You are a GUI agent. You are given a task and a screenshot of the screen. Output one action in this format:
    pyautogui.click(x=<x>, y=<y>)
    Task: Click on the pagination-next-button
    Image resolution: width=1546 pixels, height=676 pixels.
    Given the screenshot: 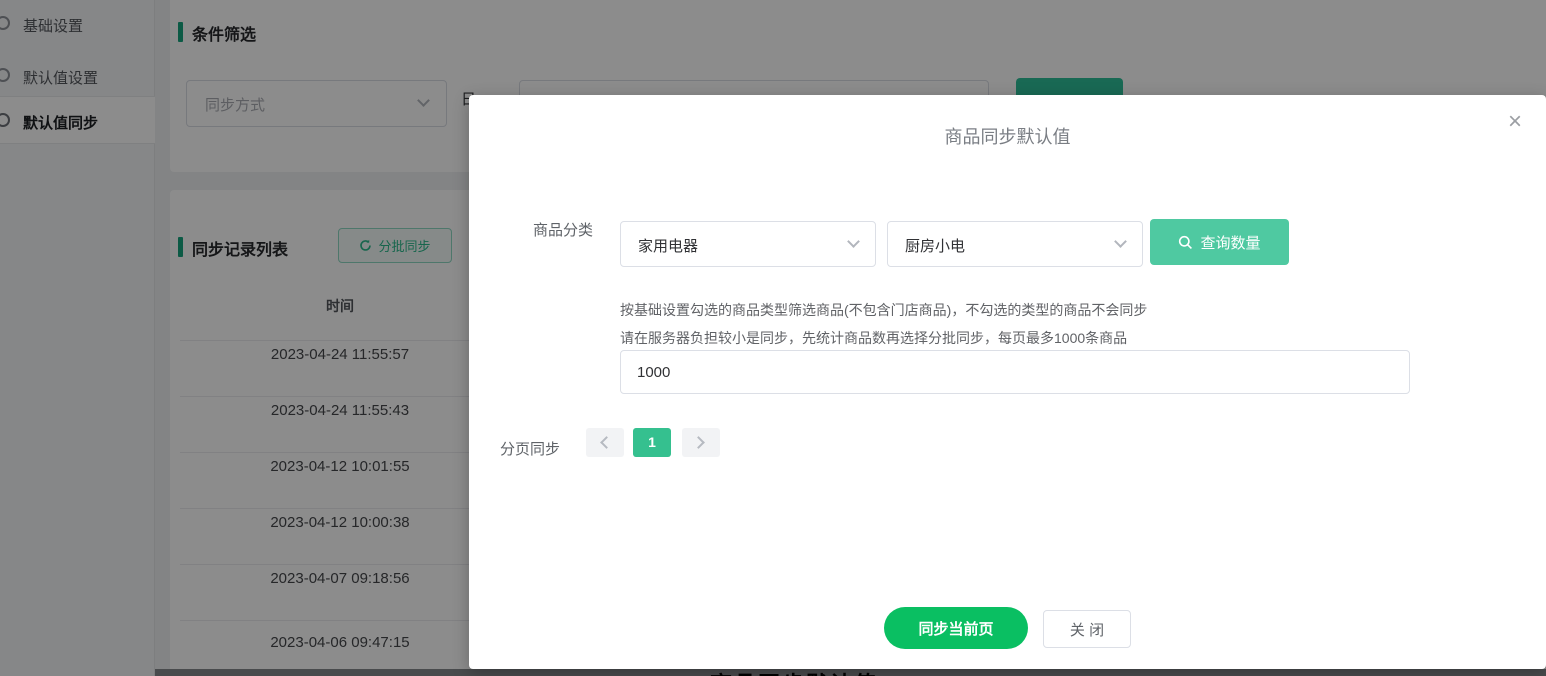 What is the action you would take?
    pyautogui.click(x=701, y=442)
    